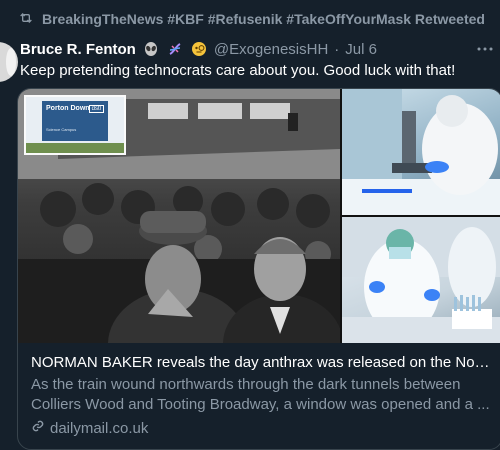 The image size is (500, 450). What do you see at coordinates (485, 49) in the screenshot?
I see `more-options-icon` at bounding box center [485, 49].